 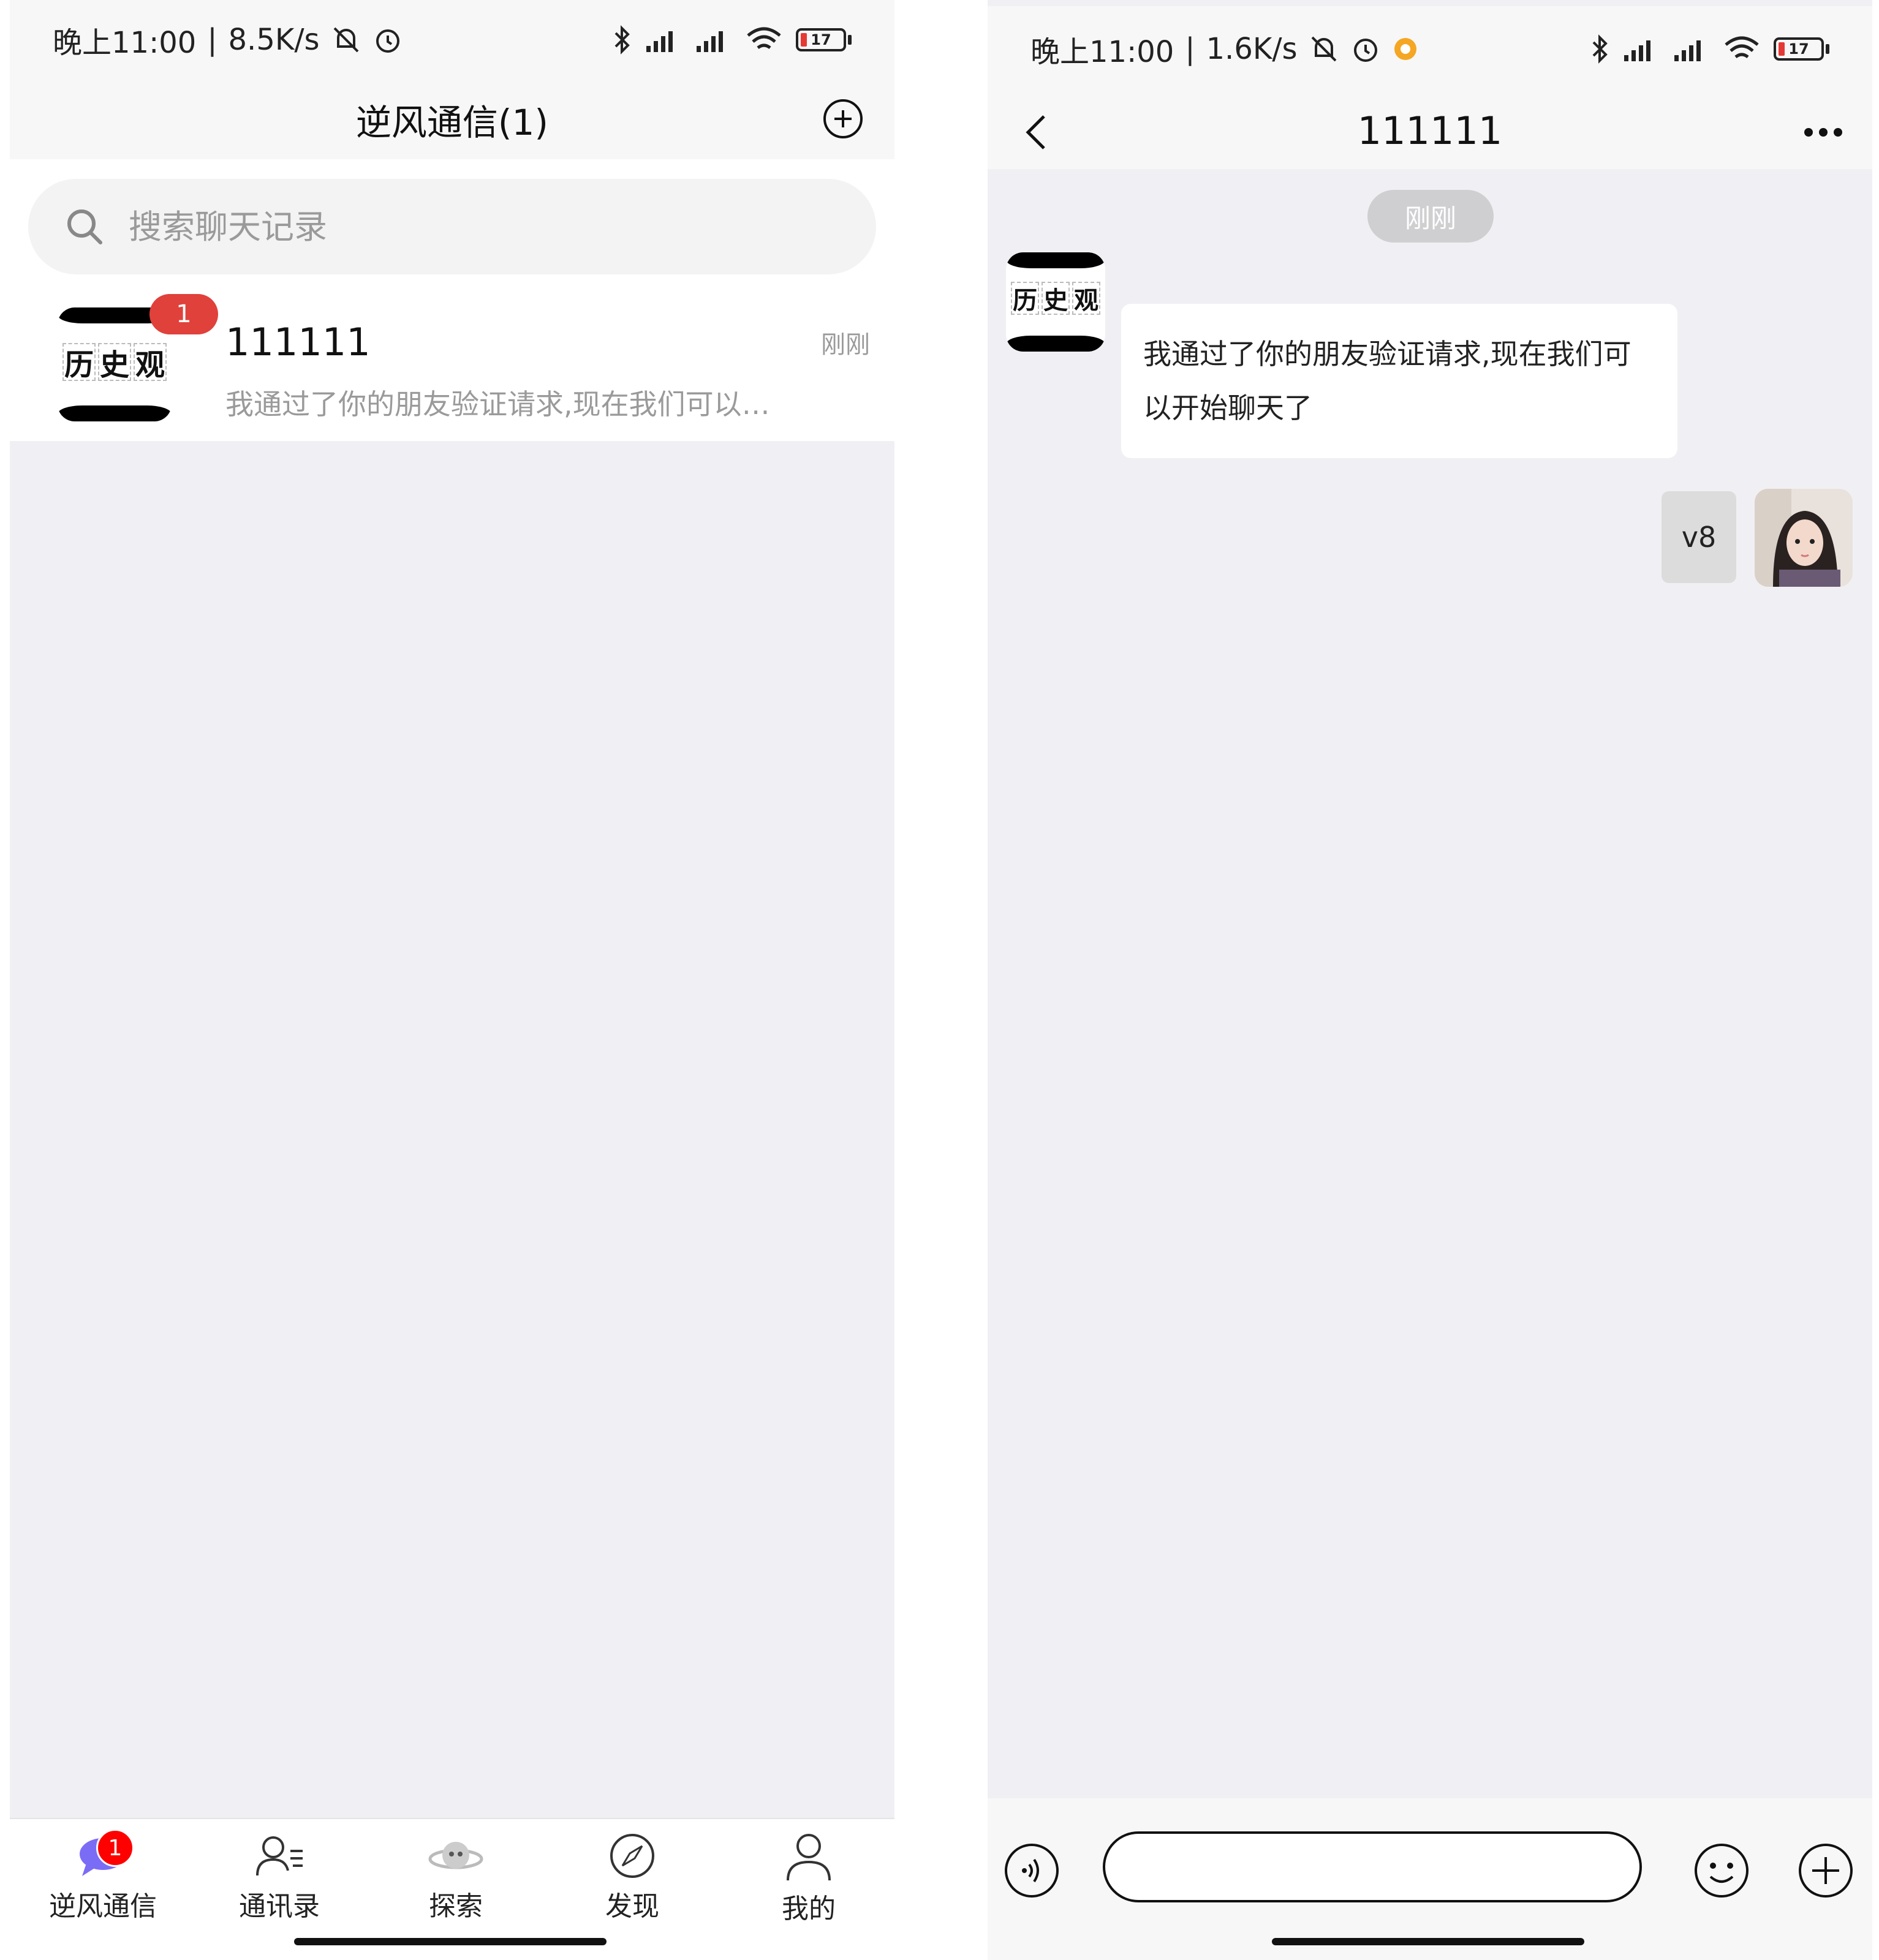 I want to click on incoming-message: 我通过了你的朋友验证请求,现在我们可以开始聊天了, so click(x=1399, y=381).